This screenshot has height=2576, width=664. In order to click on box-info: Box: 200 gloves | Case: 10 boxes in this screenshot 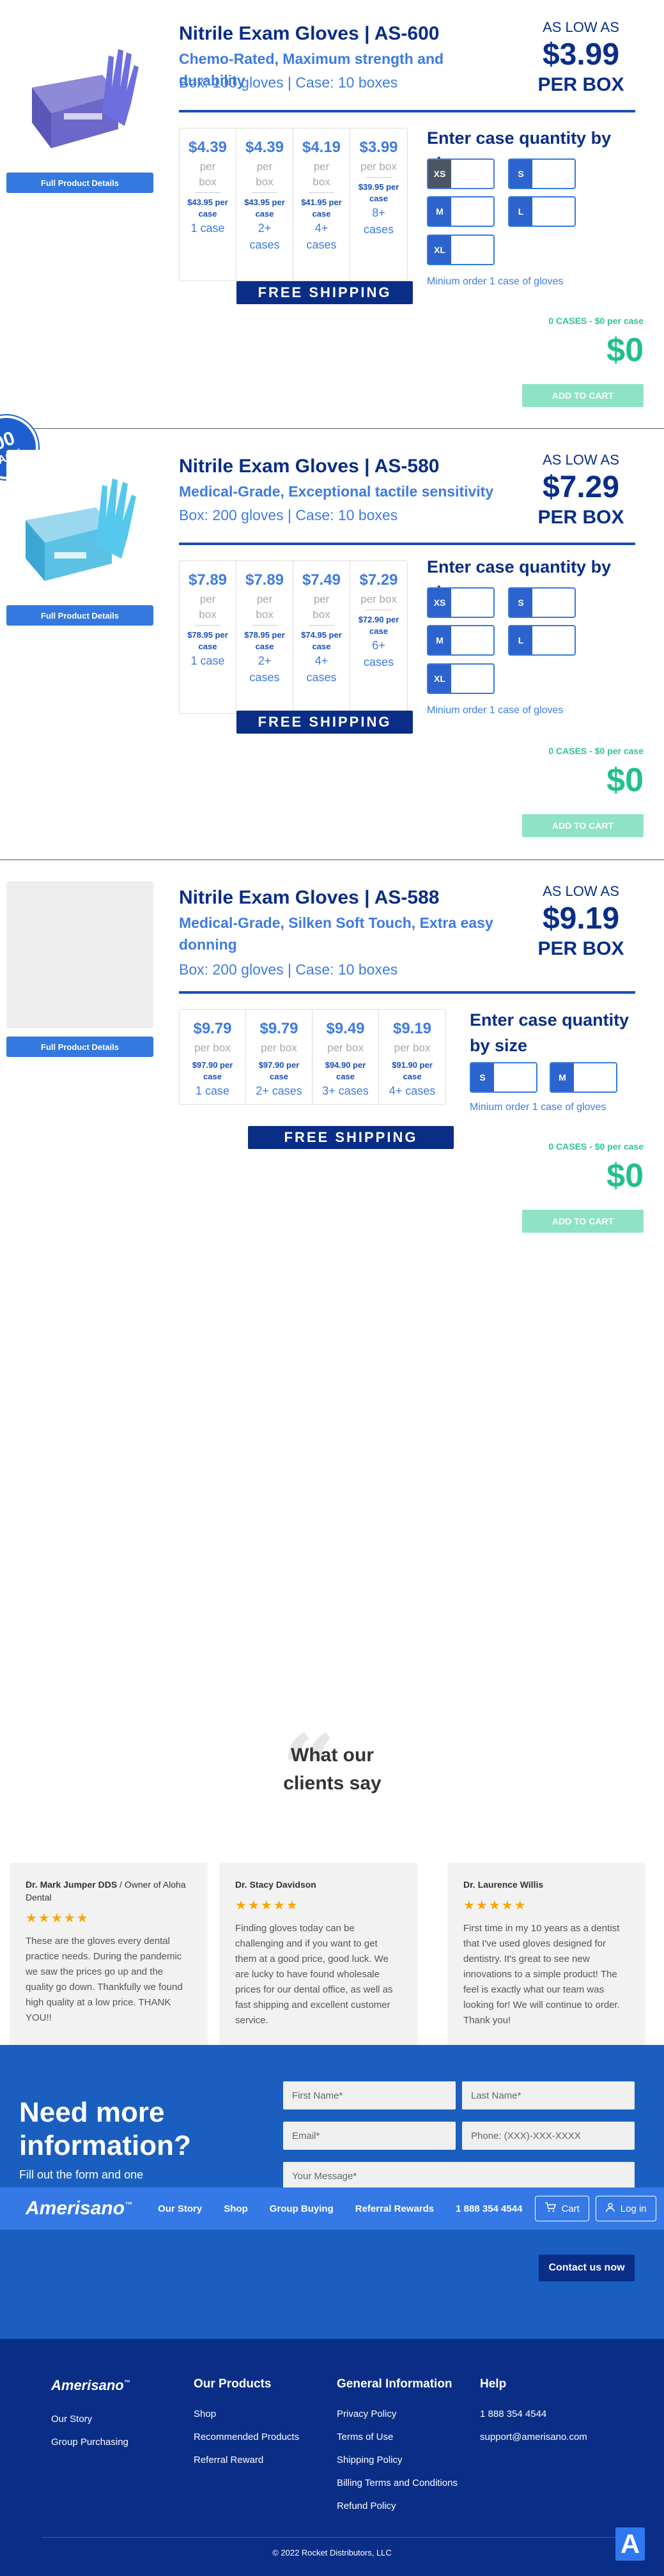, I will do `click(288, 515)`.